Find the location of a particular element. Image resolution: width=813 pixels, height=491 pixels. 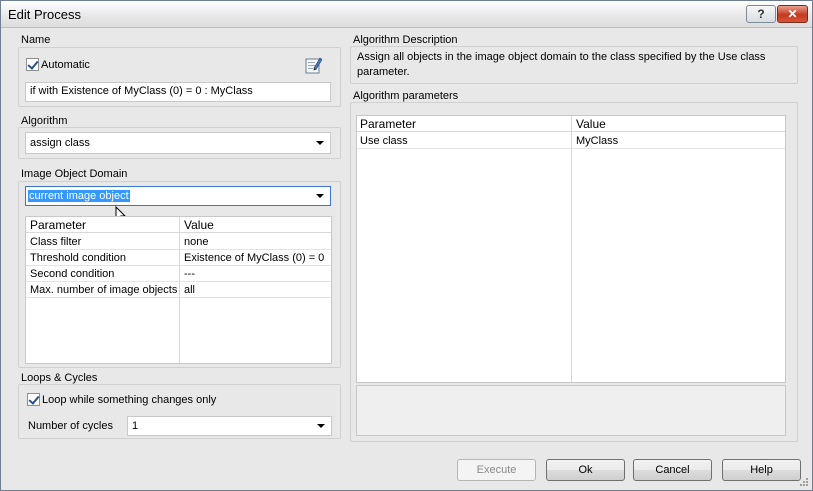

row-parameter: Second condition is located at coordinates (72, 274).